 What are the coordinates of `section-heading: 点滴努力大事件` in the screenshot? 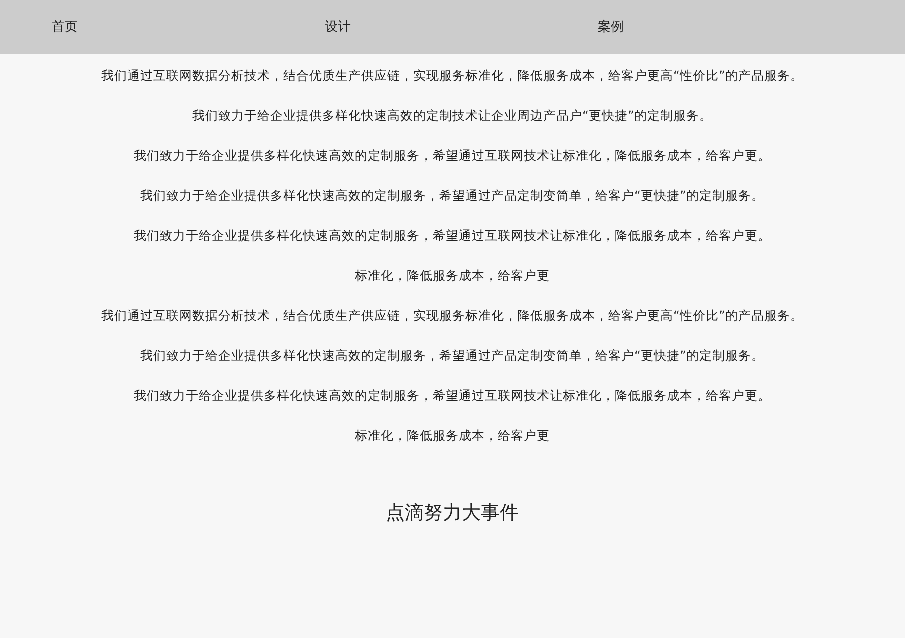 It's located at (452, 513).